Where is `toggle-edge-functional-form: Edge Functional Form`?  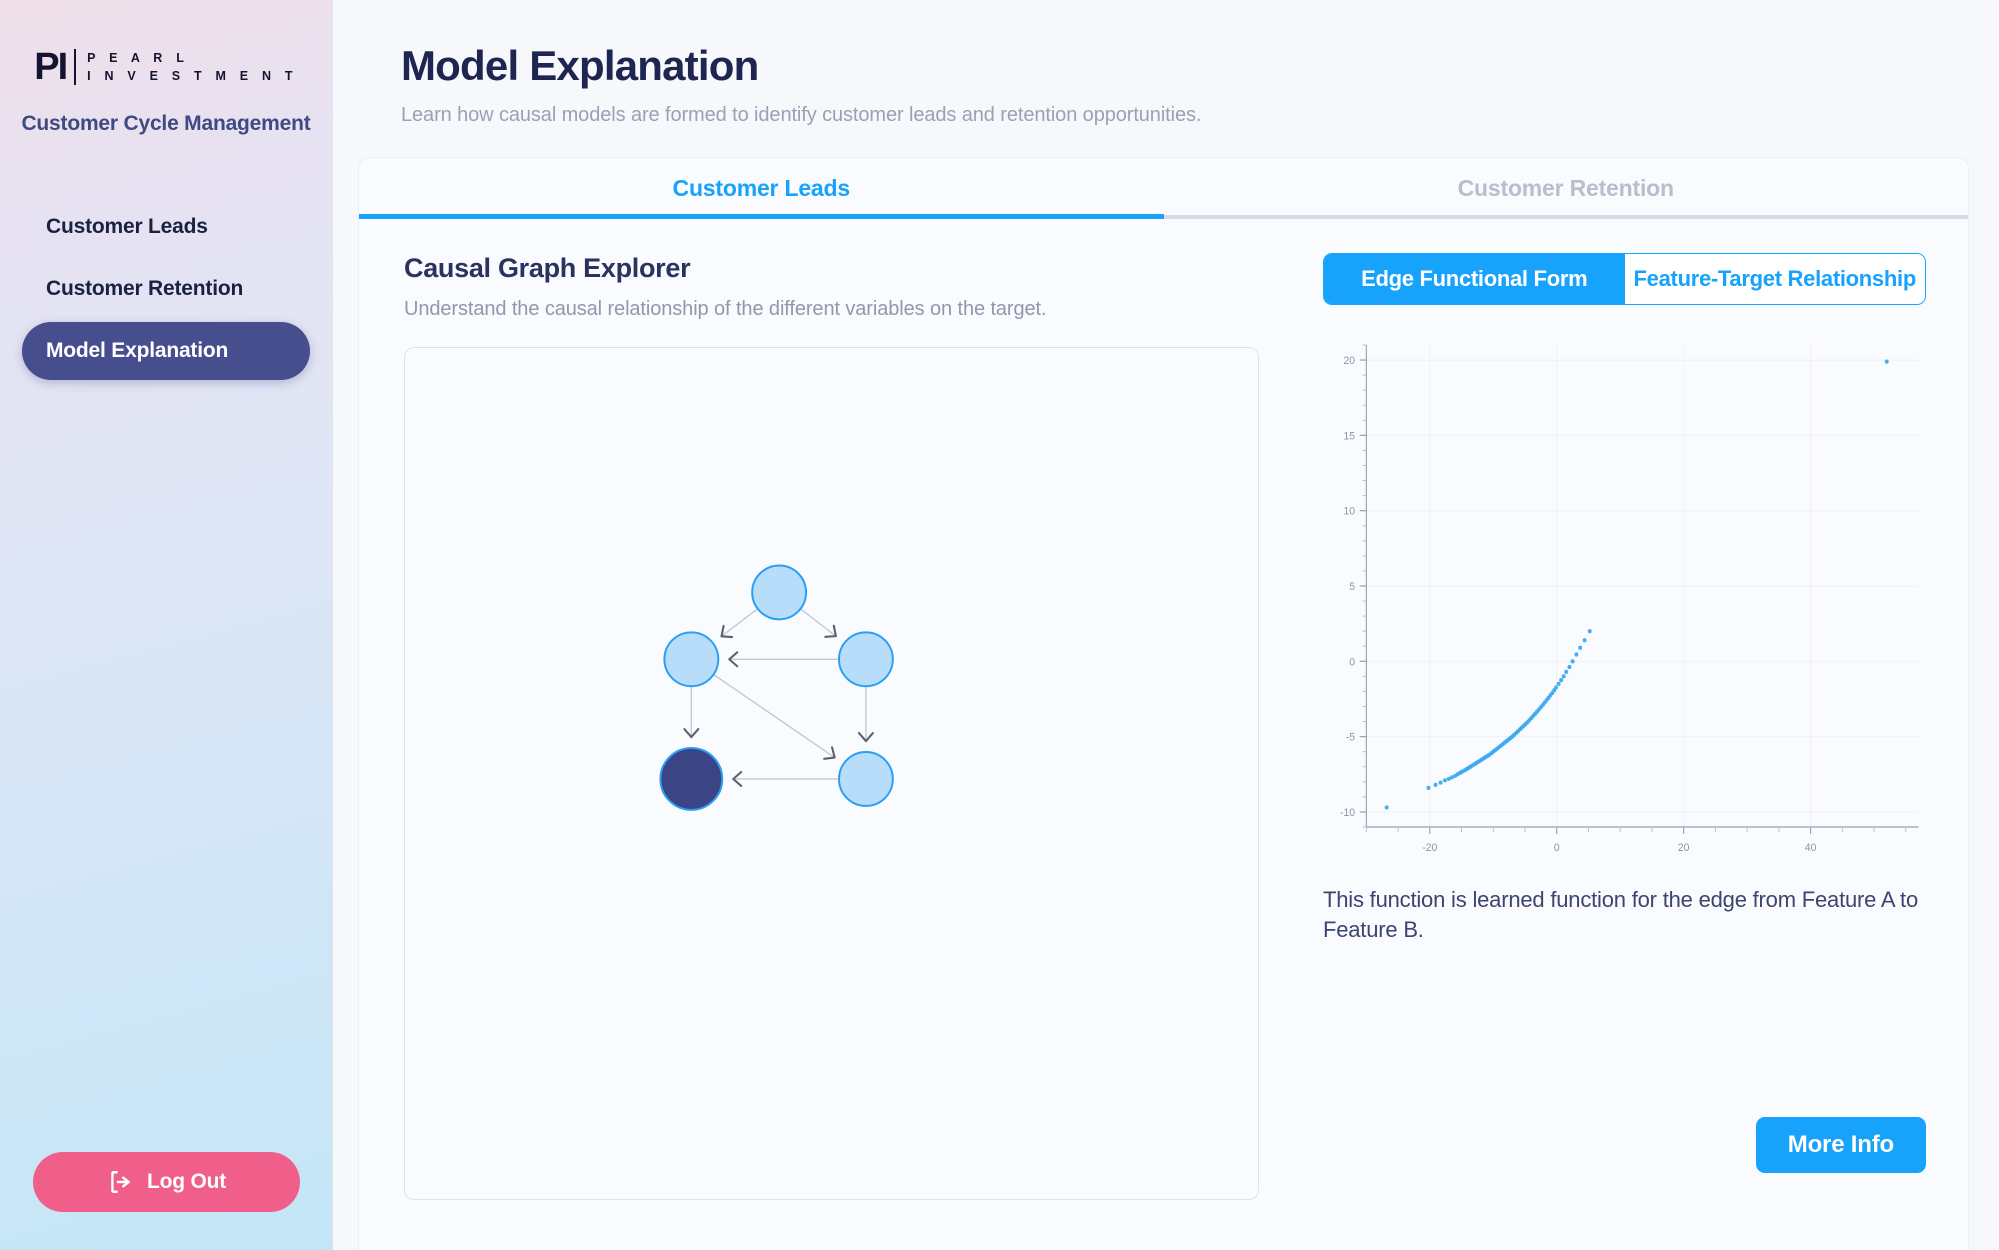 toggle-edge-functional-form: Edge Functional Form is located at coordinates (1474, 279).